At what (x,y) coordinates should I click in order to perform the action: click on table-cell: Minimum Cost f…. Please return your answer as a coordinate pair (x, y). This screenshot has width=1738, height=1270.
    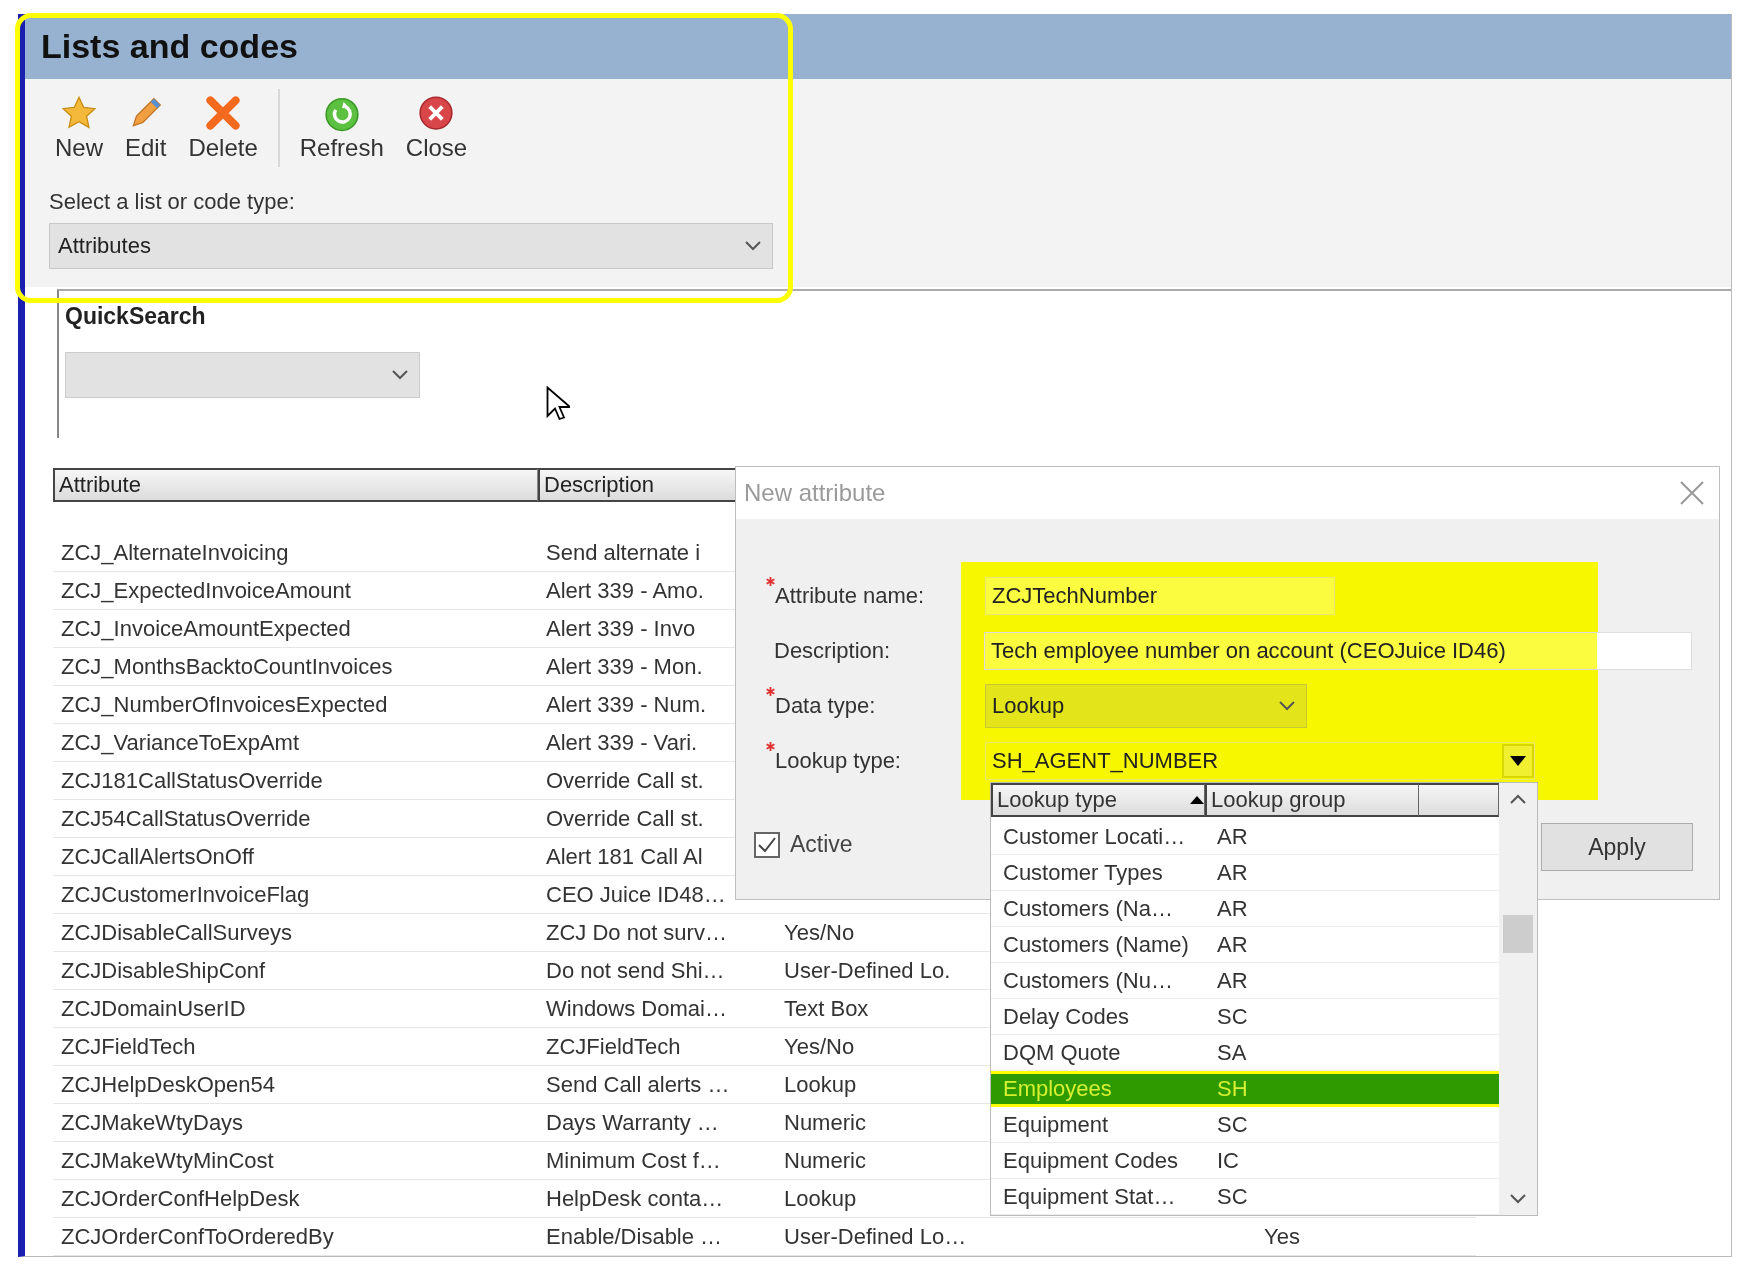
    Looking at the image, I should click on (657, 1161).